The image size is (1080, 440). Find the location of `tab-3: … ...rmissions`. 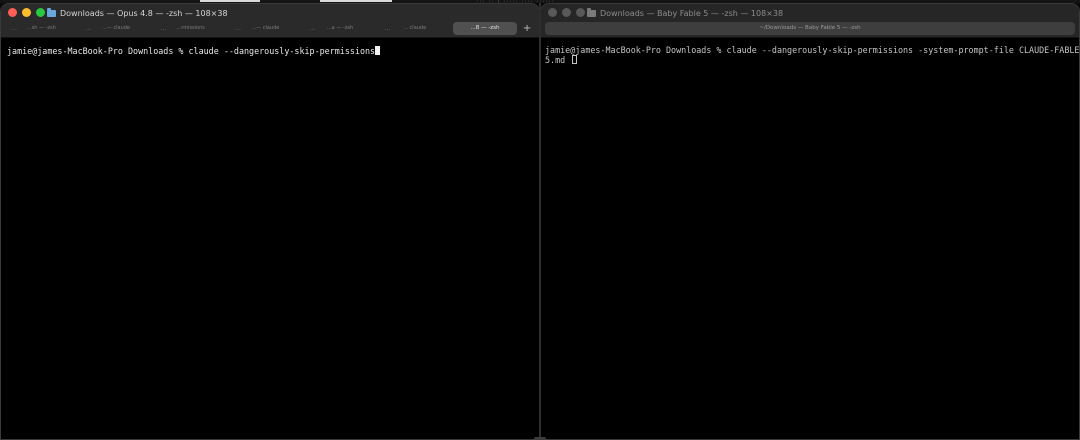

tab-3: … ...rmissions is located at coordinates (190, 28).